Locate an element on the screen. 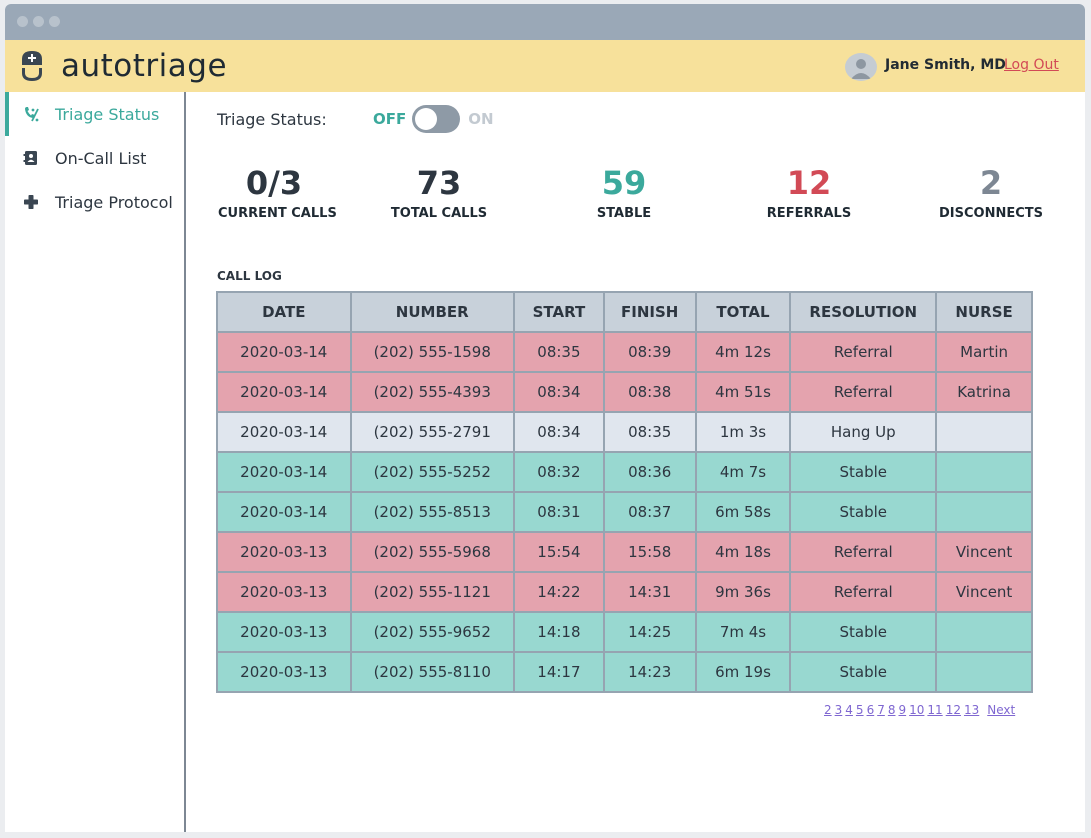  window-titlebar is located at coordinates (545, 22).